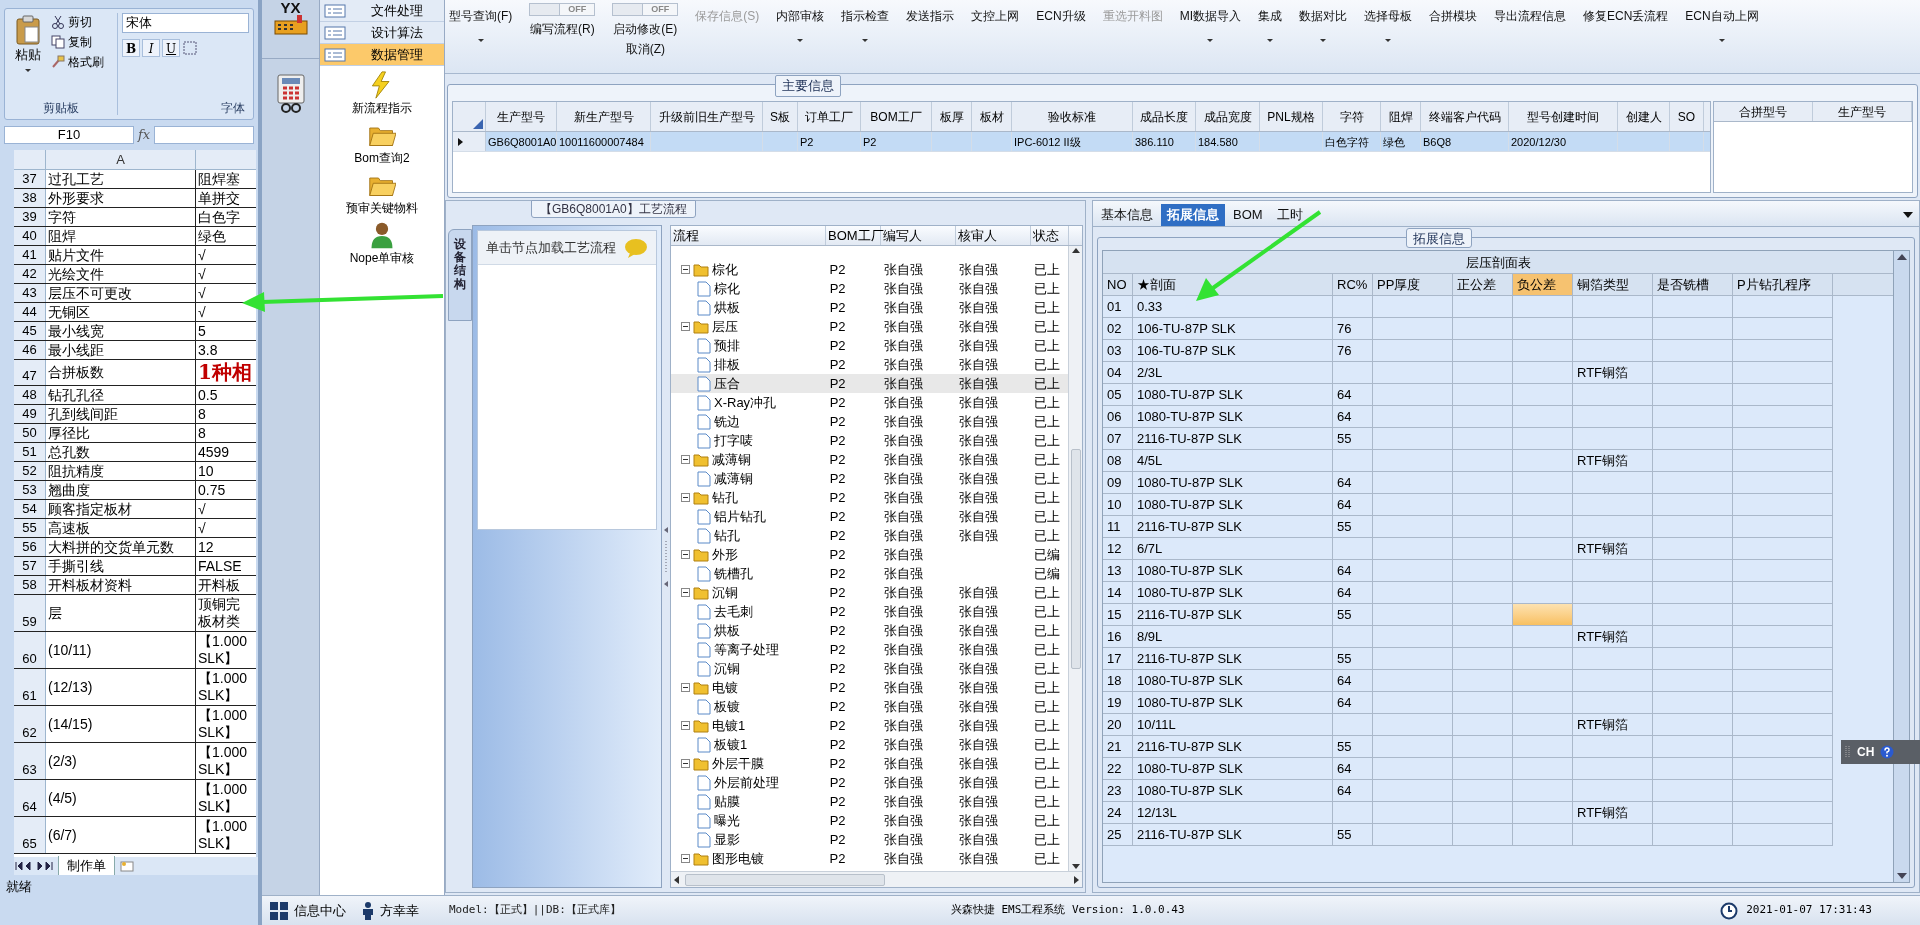 The image size is (1920, 925). I want to click on table-row: 24 12/13L RTF铜箔, so click(1468, 813).